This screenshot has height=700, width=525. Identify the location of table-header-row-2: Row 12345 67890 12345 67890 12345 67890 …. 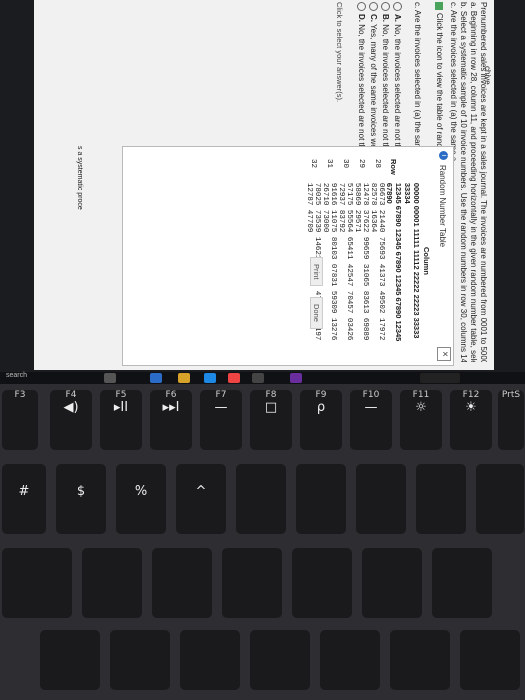
(394, 260).